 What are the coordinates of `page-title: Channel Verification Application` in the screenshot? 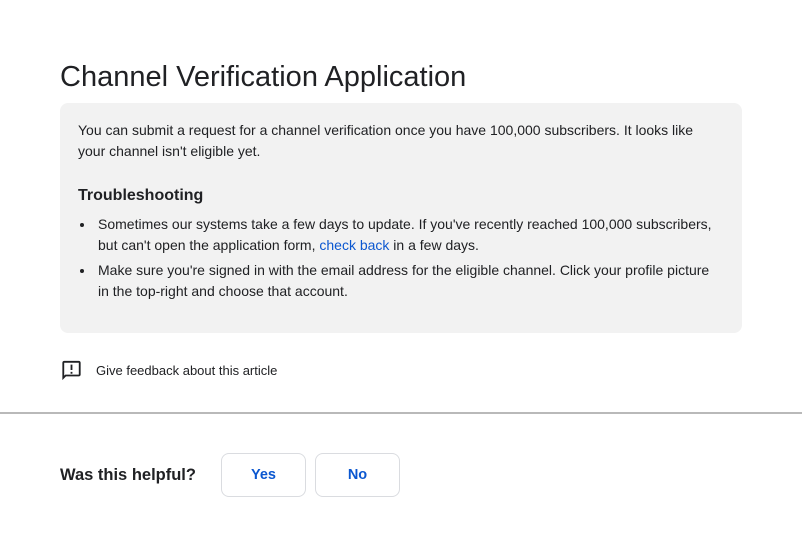 It's located at (263, 77).